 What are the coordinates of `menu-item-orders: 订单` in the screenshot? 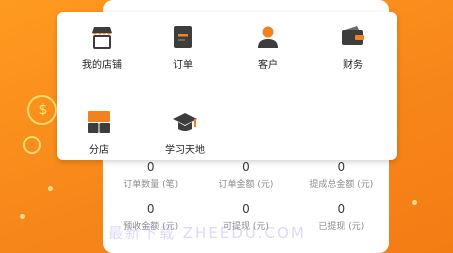 It's located at (183, 47).